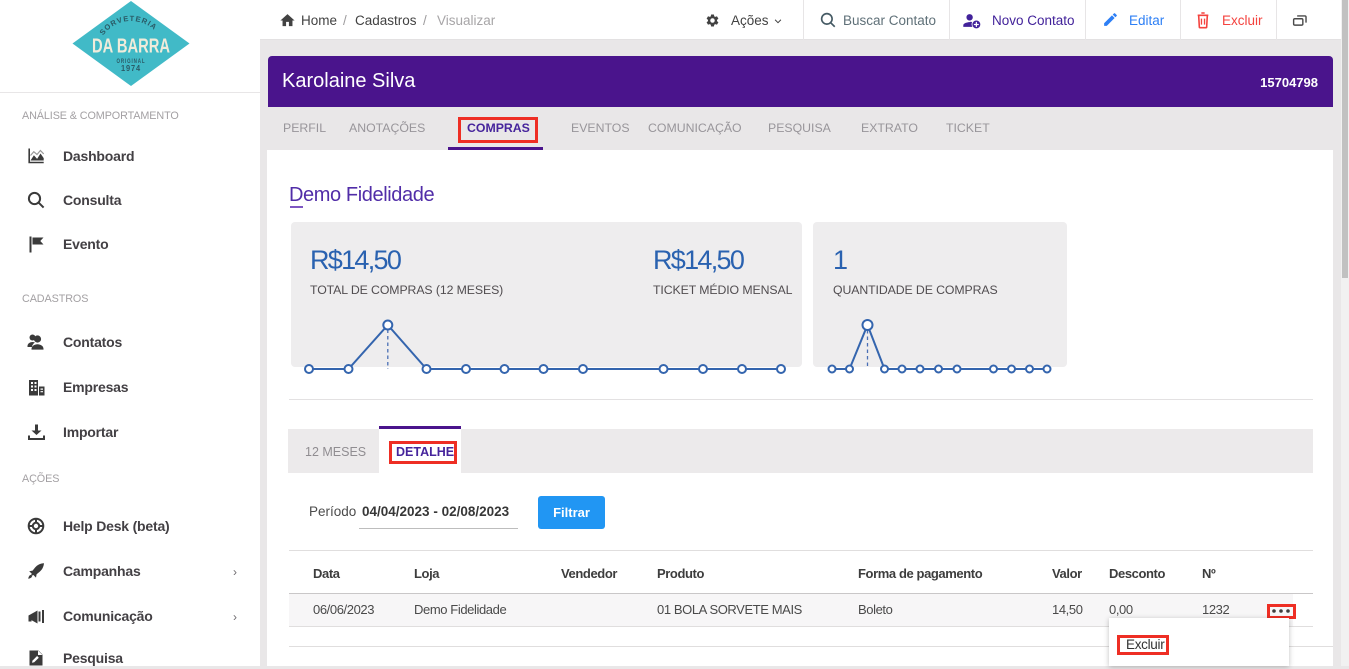  What do you see at coordinates (131, 68) in the screenshot?
I see `svg-text: 1974` at bounding box center [131, 68].